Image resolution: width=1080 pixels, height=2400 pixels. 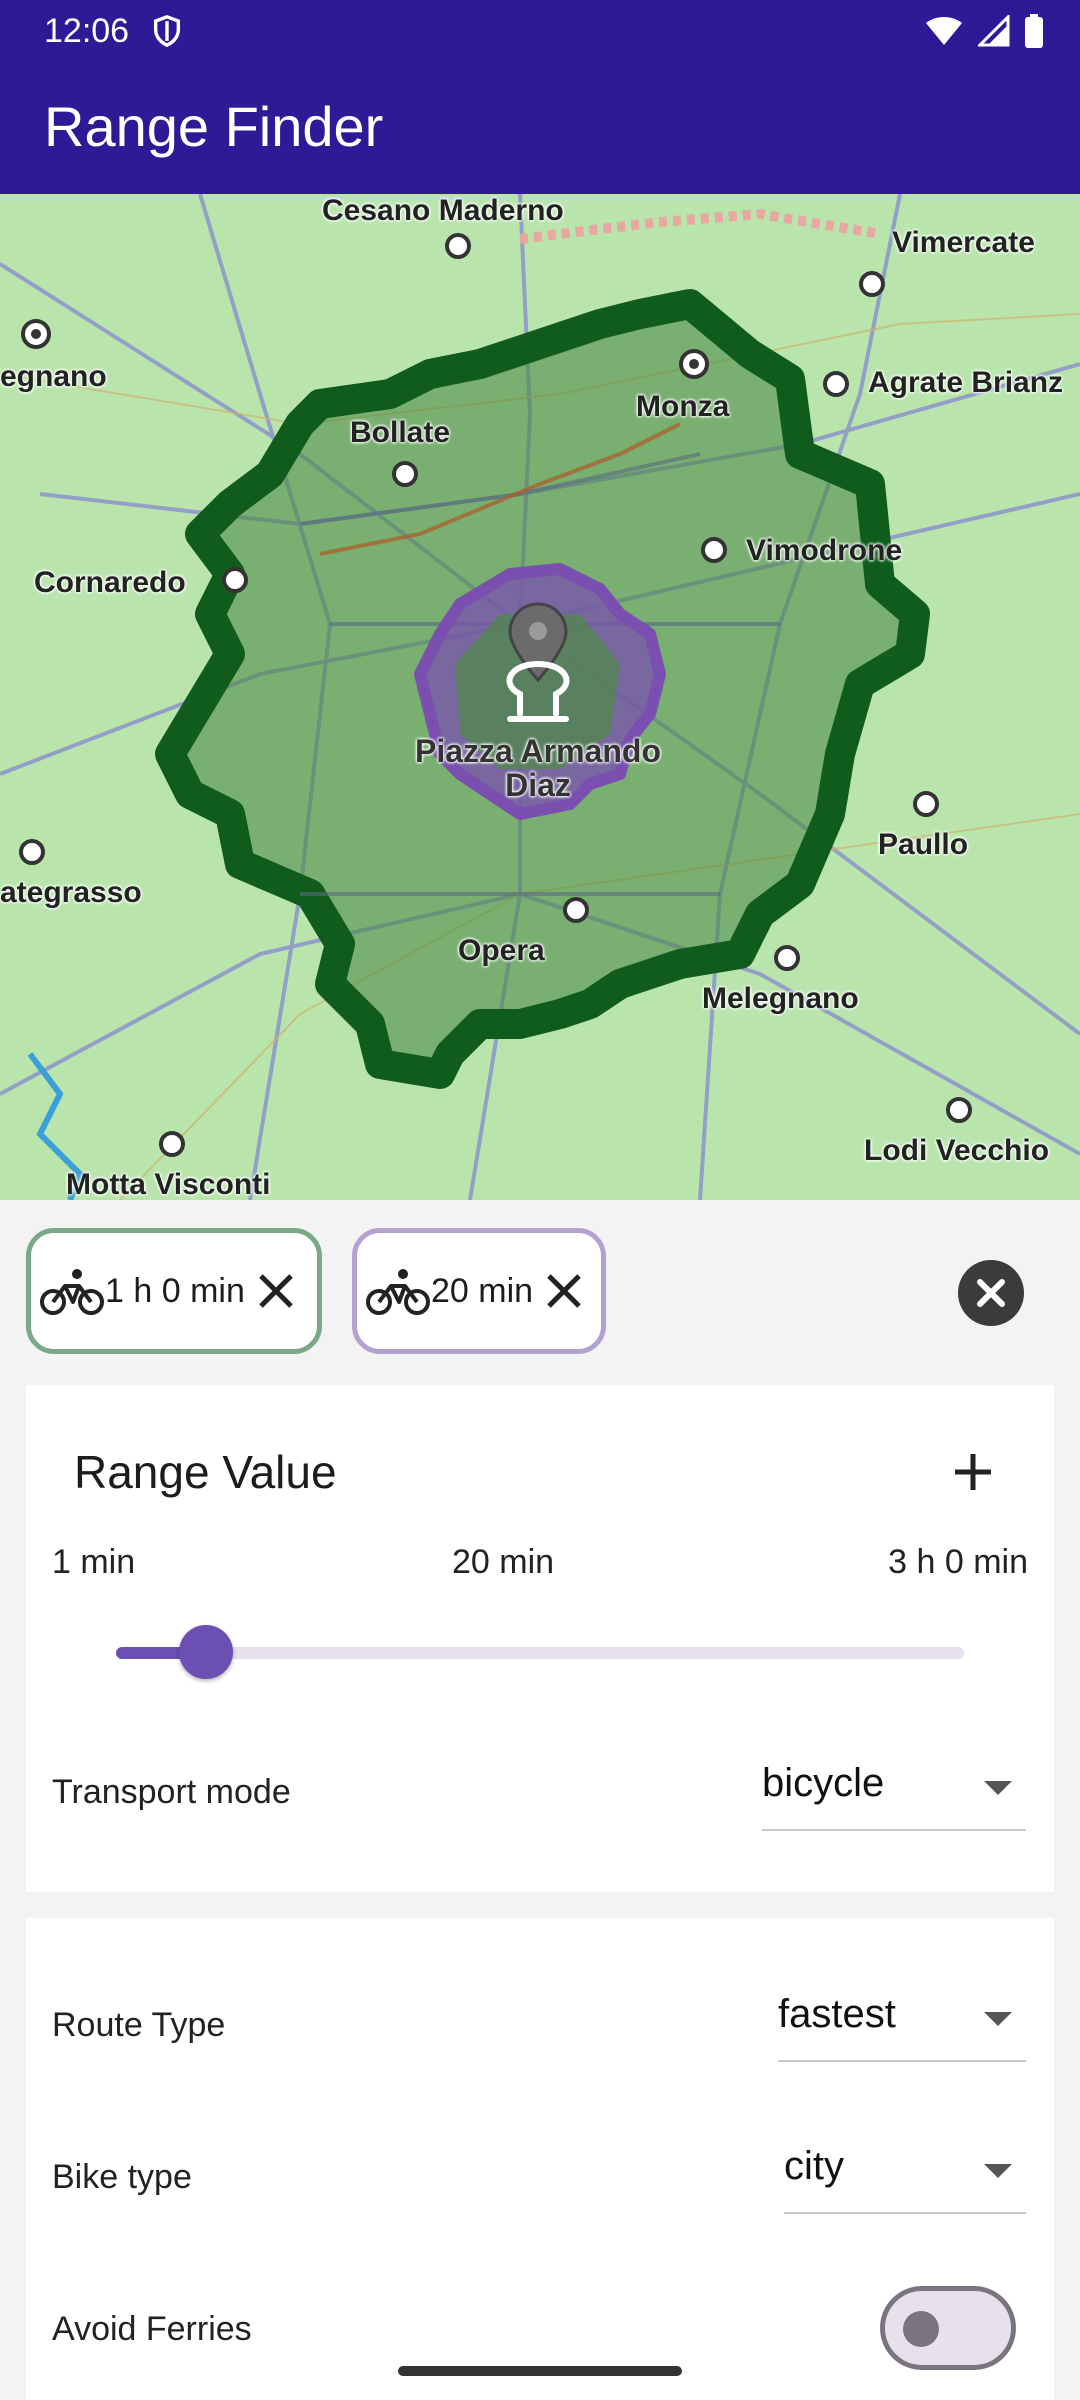 I want to click on status-icons, so click(x=984, y=31).